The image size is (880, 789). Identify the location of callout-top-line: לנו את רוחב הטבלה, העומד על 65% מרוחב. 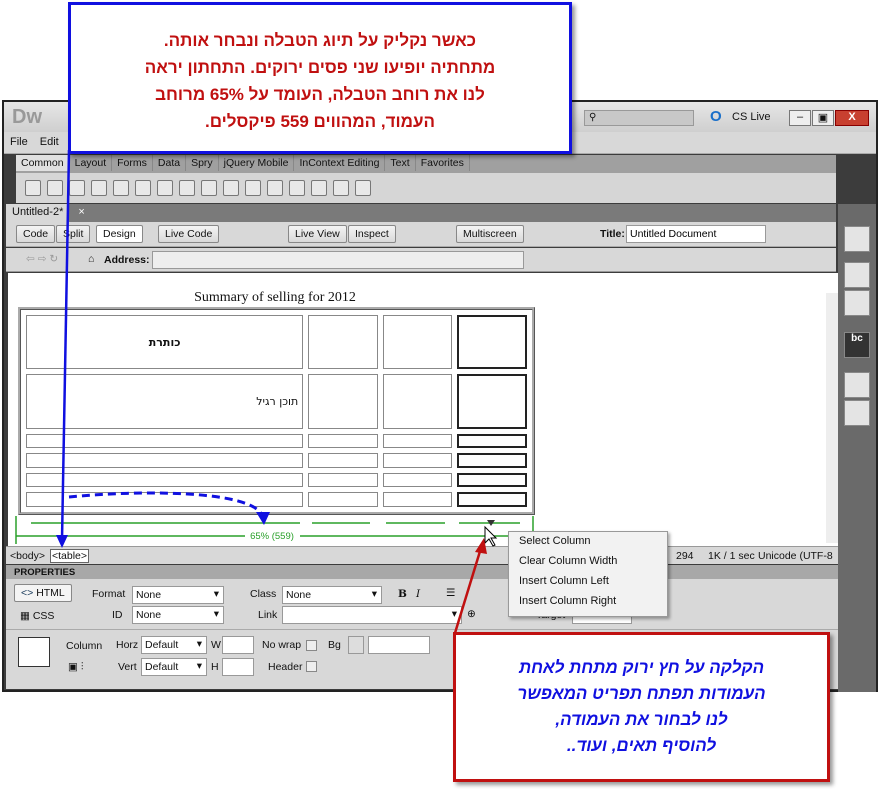
(320, 94).